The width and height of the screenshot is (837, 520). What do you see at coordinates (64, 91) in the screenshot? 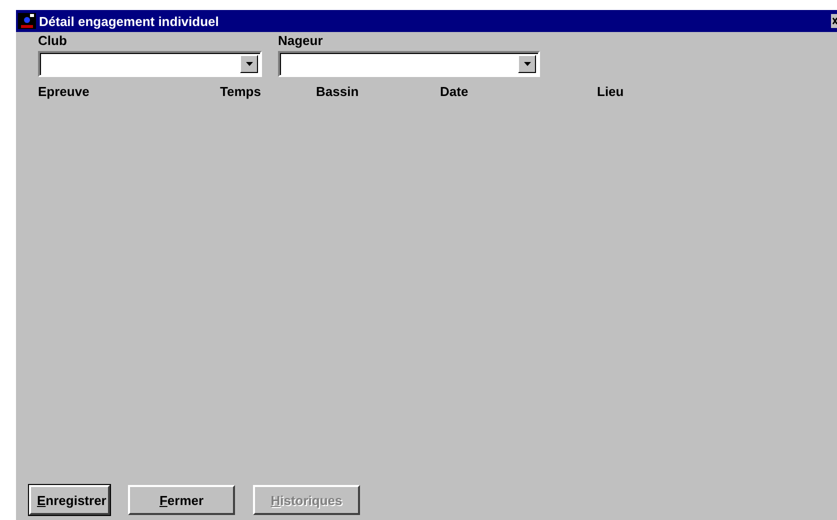
I see `column-header: Epreuve` at bounding box center [64, 91].